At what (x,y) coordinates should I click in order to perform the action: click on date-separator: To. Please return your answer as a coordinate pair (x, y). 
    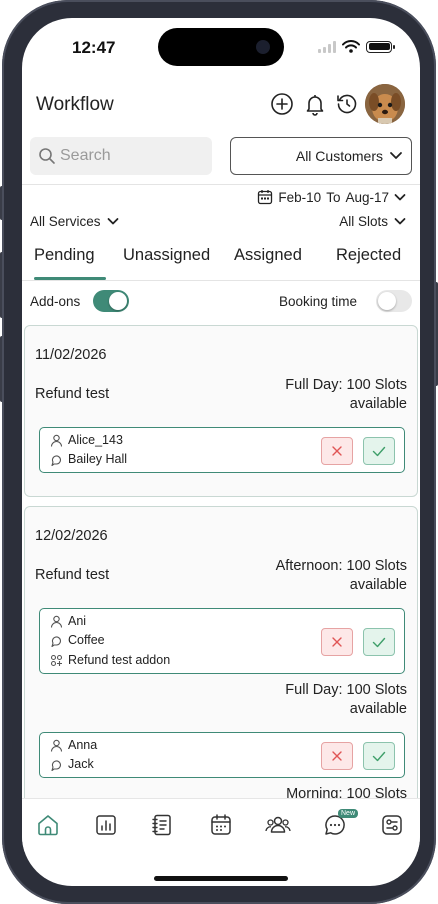
    Looking at the image, I should click on (333, 197).